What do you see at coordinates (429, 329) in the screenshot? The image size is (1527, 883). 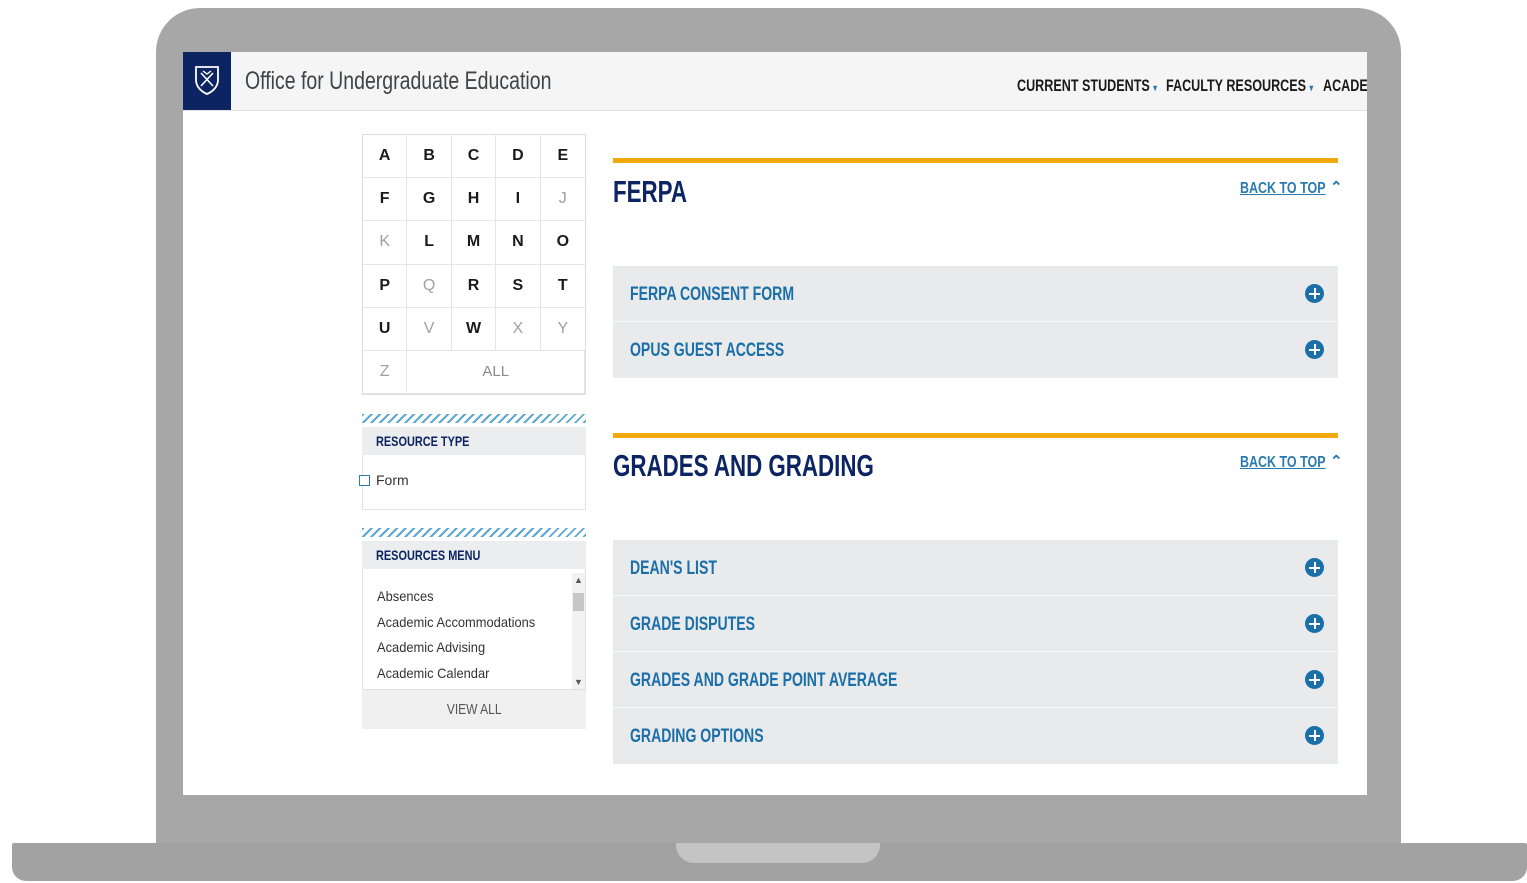 I see `alphabet-letter-v: V` at bounding box center [429, 329].